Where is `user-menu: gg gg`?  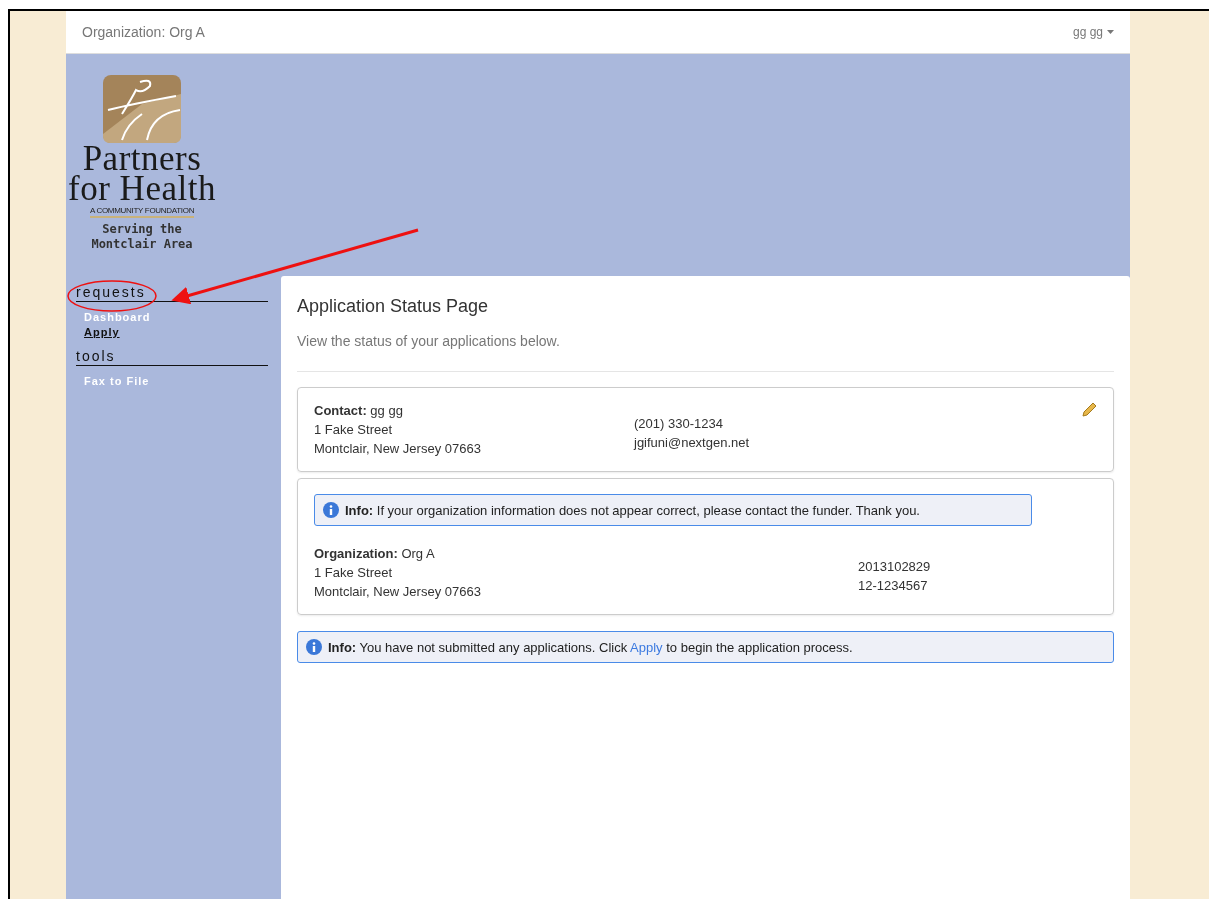
user-menu: gg gg is located at coordinates (1093, 32).